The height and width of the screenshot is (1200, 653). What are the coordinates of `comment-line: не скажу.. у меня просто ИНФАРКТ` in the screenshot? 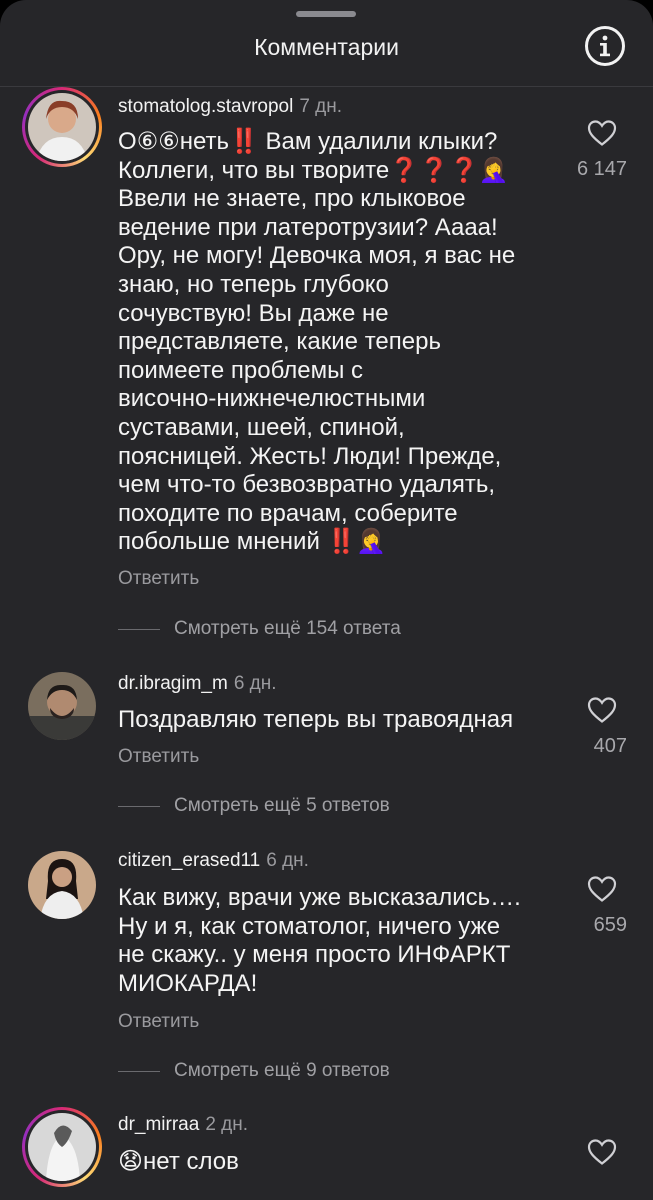 It's located at (314, 955).